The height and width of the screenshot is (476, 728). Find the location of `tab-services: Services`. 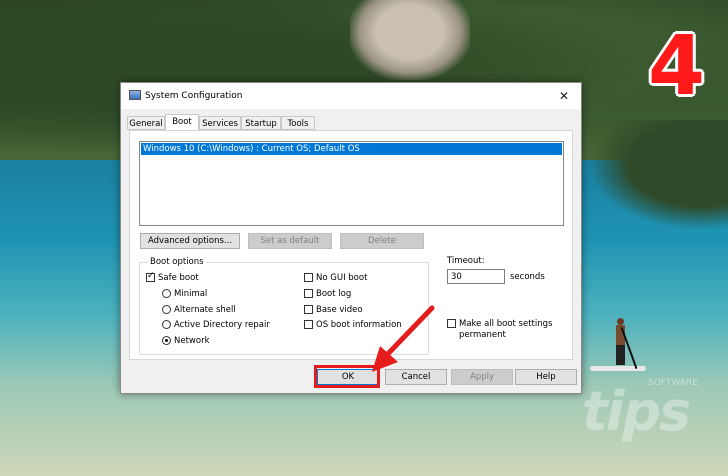

tab-services: Services is located at coordinates (220, 123).